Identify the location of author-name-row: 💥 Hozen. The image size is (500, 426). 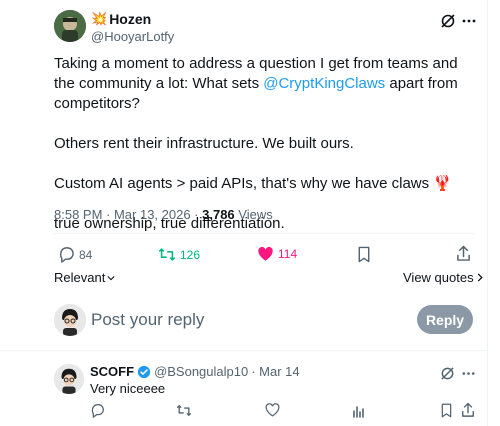
(121, 19).